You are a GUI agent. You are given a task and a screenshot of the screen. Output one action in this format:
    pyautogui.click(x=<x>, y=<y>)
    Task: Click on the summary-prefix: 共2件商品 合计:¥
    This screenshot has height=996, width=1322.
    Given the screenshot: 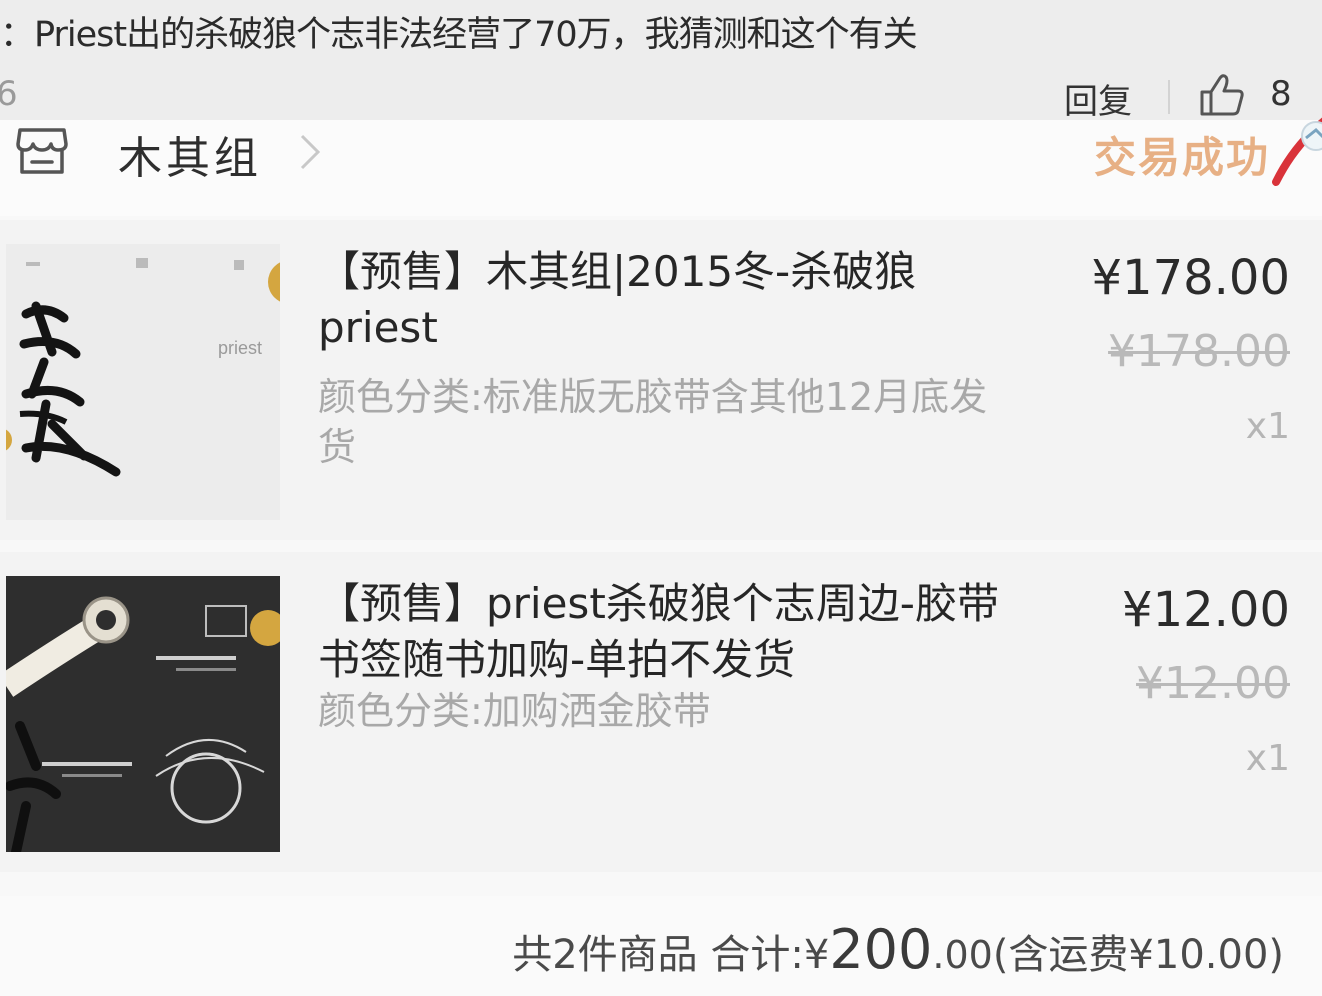 What is the action you would take?
    pyautogui.click(x=671, y=955)
    